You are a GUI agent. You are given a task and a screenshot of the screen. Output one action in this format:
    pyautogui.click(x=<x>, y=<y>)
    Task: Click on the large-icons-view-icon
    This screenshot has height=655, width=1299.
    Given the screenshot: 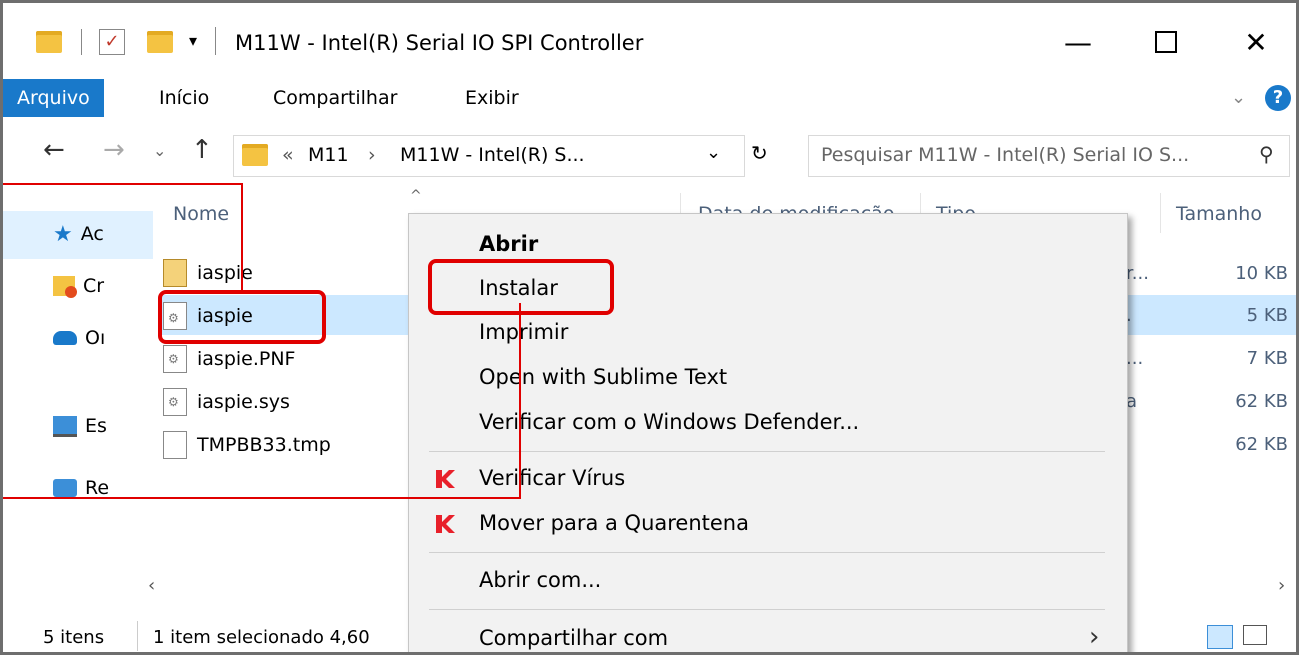 What is the action you would take?
    pyautogui.click(x=1255, y=635)
    